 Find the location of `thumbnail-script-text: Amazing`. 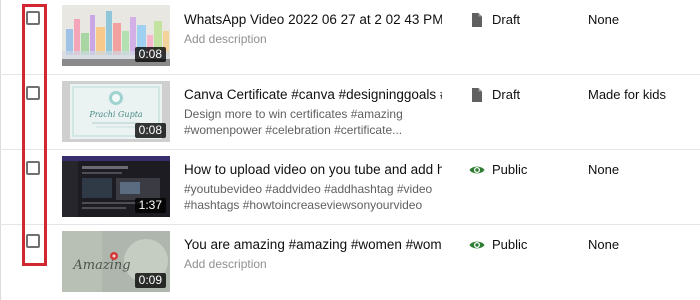

thumbnail-script-text: Amazing is located at coordinates (101, 265).